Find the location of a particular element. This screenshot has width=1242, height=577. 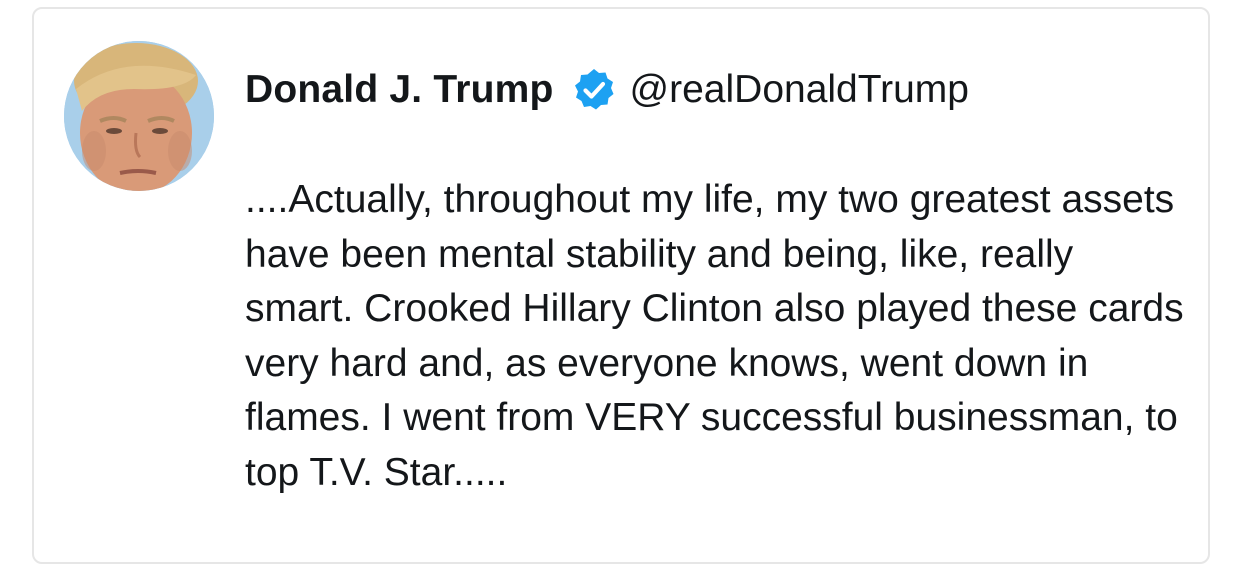

avatar-image is located at coordinates (139, 116).